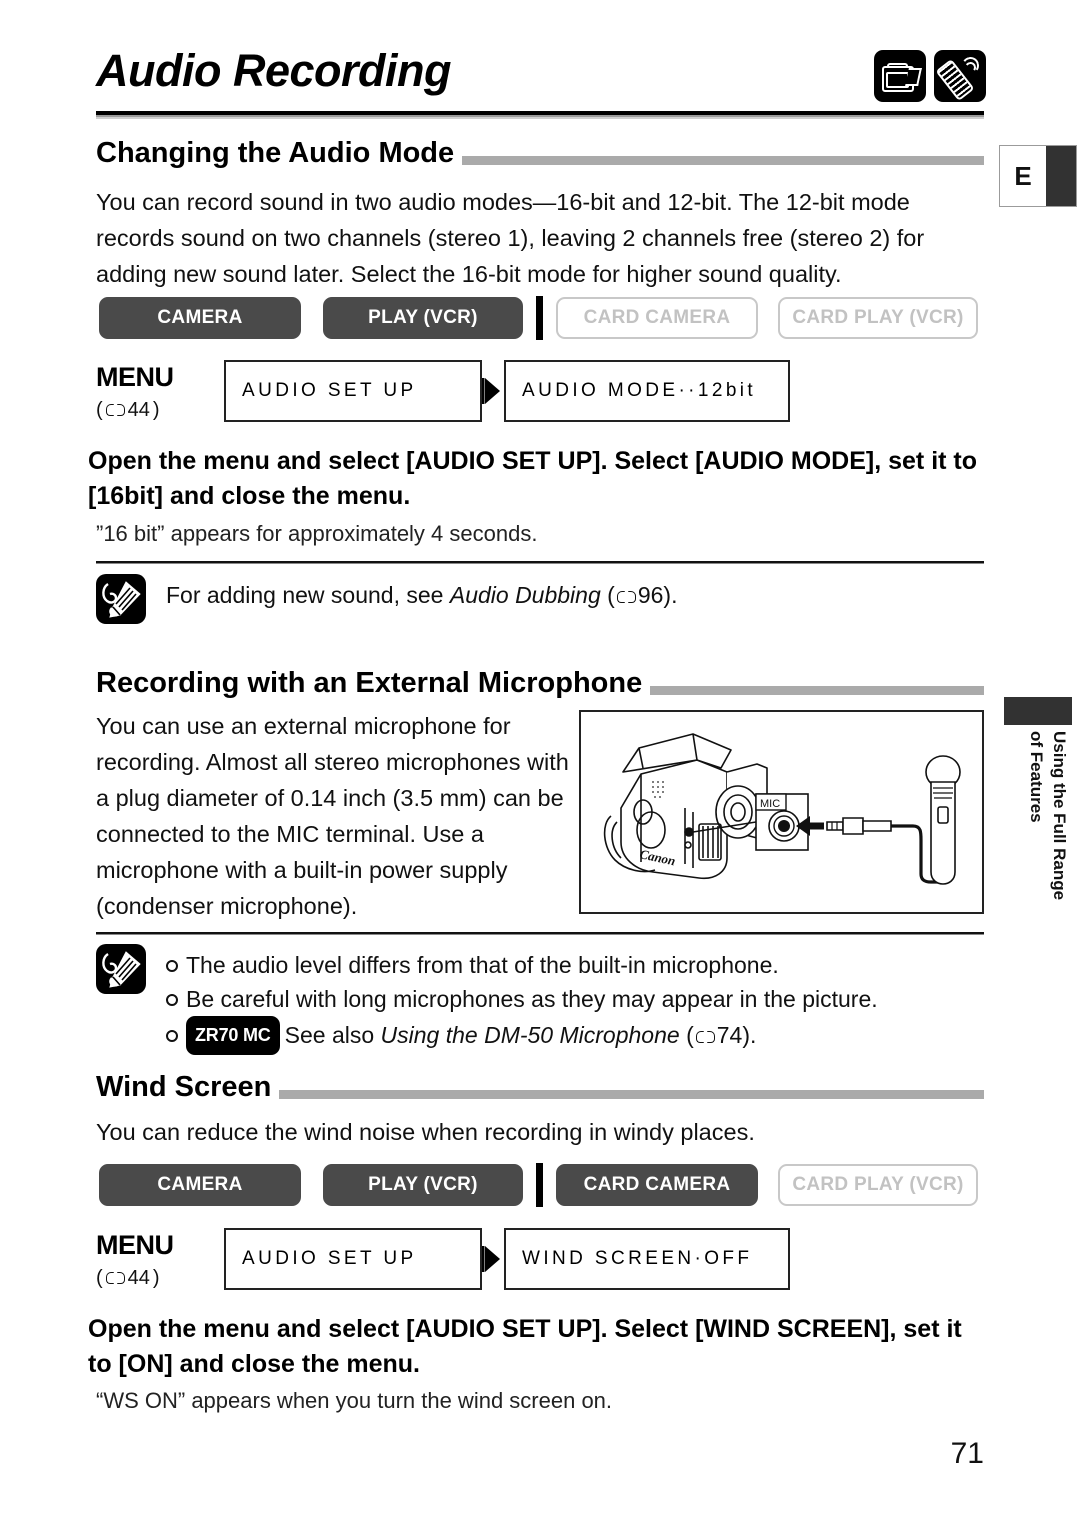  Describe the element at coordinates (1037, 777) in the screenshot. I see `side-chapter-line2: of Features` at that location.